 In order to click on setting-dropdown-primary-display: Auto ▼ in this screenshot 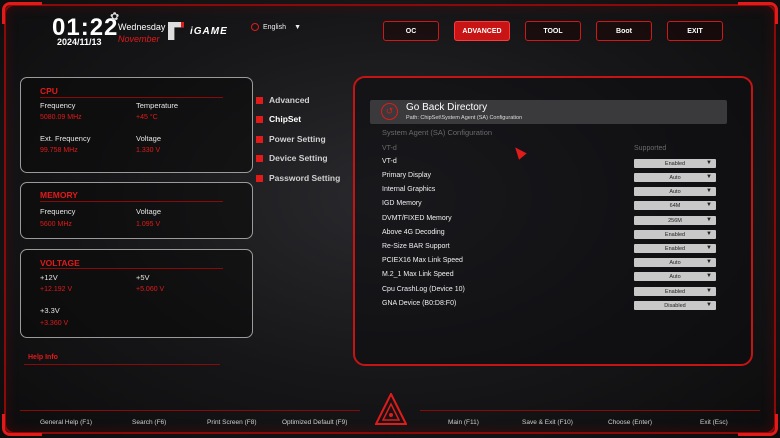, I will do `click(675, 177)`.